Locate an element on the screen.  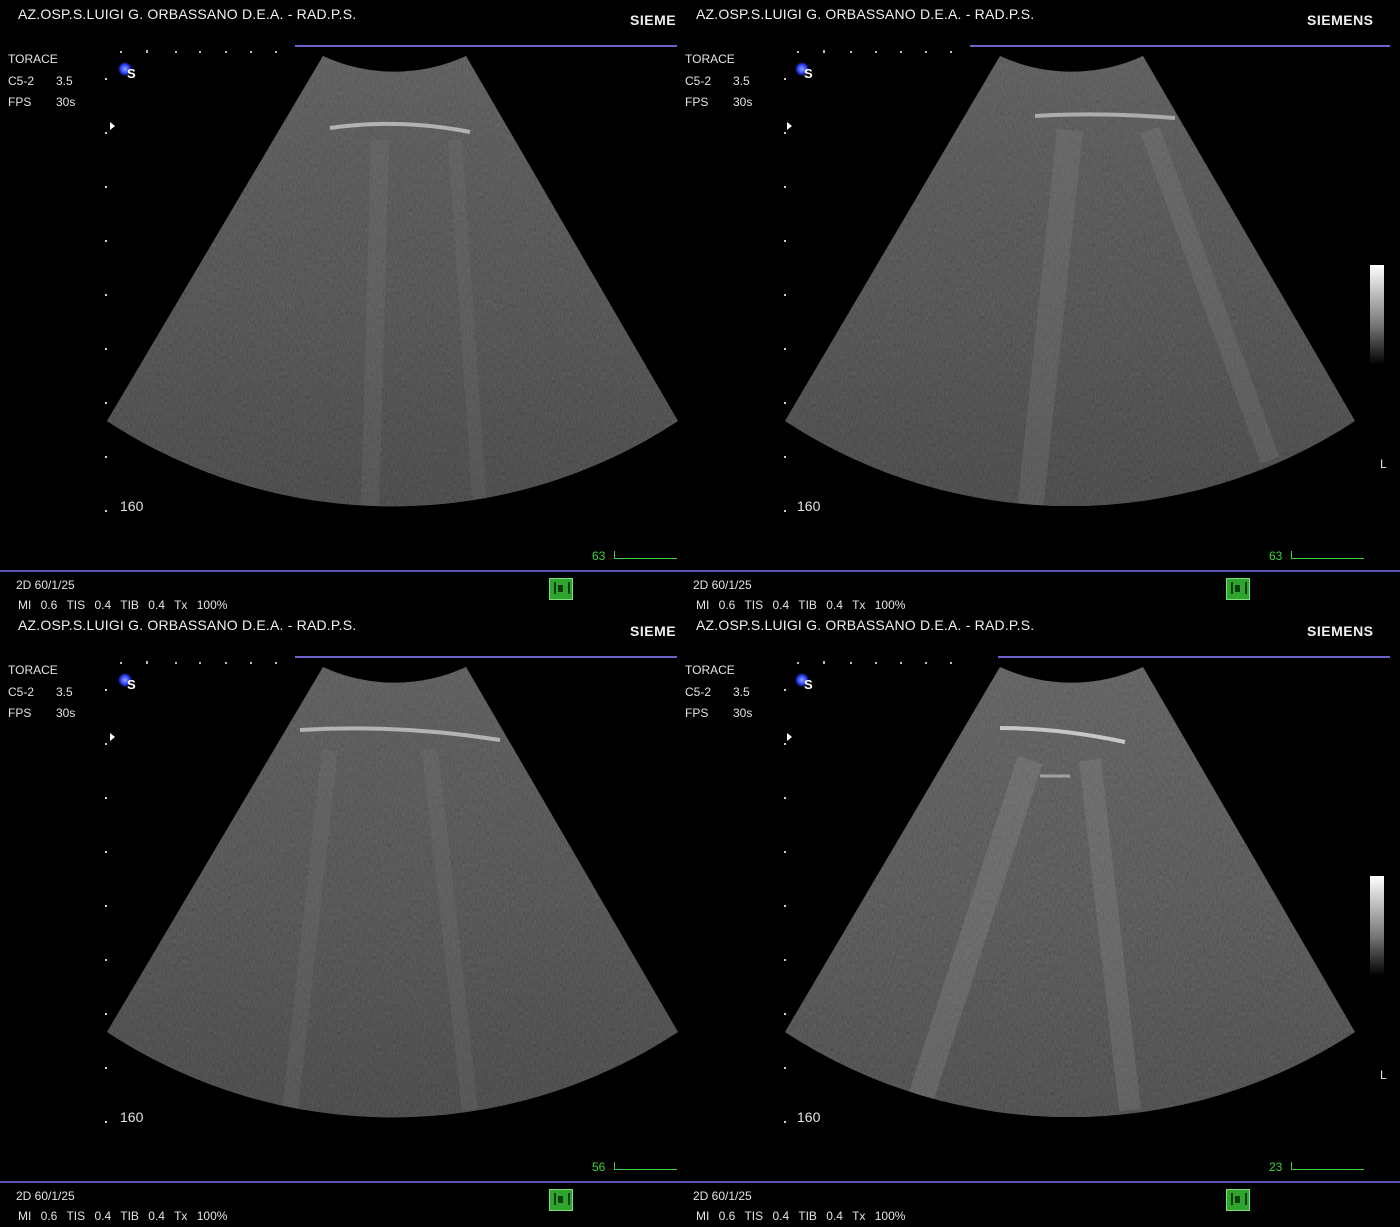
ultrasound-fan-top-left is located at coordinates (392, 281).